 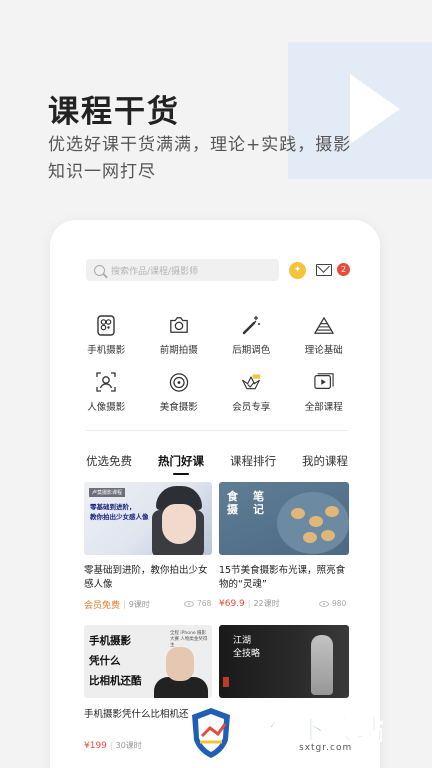 What do you see at coordinates (251, 350) in the screenshot?
I see `category-label: 后期调色` at bounding box center [251, 350].